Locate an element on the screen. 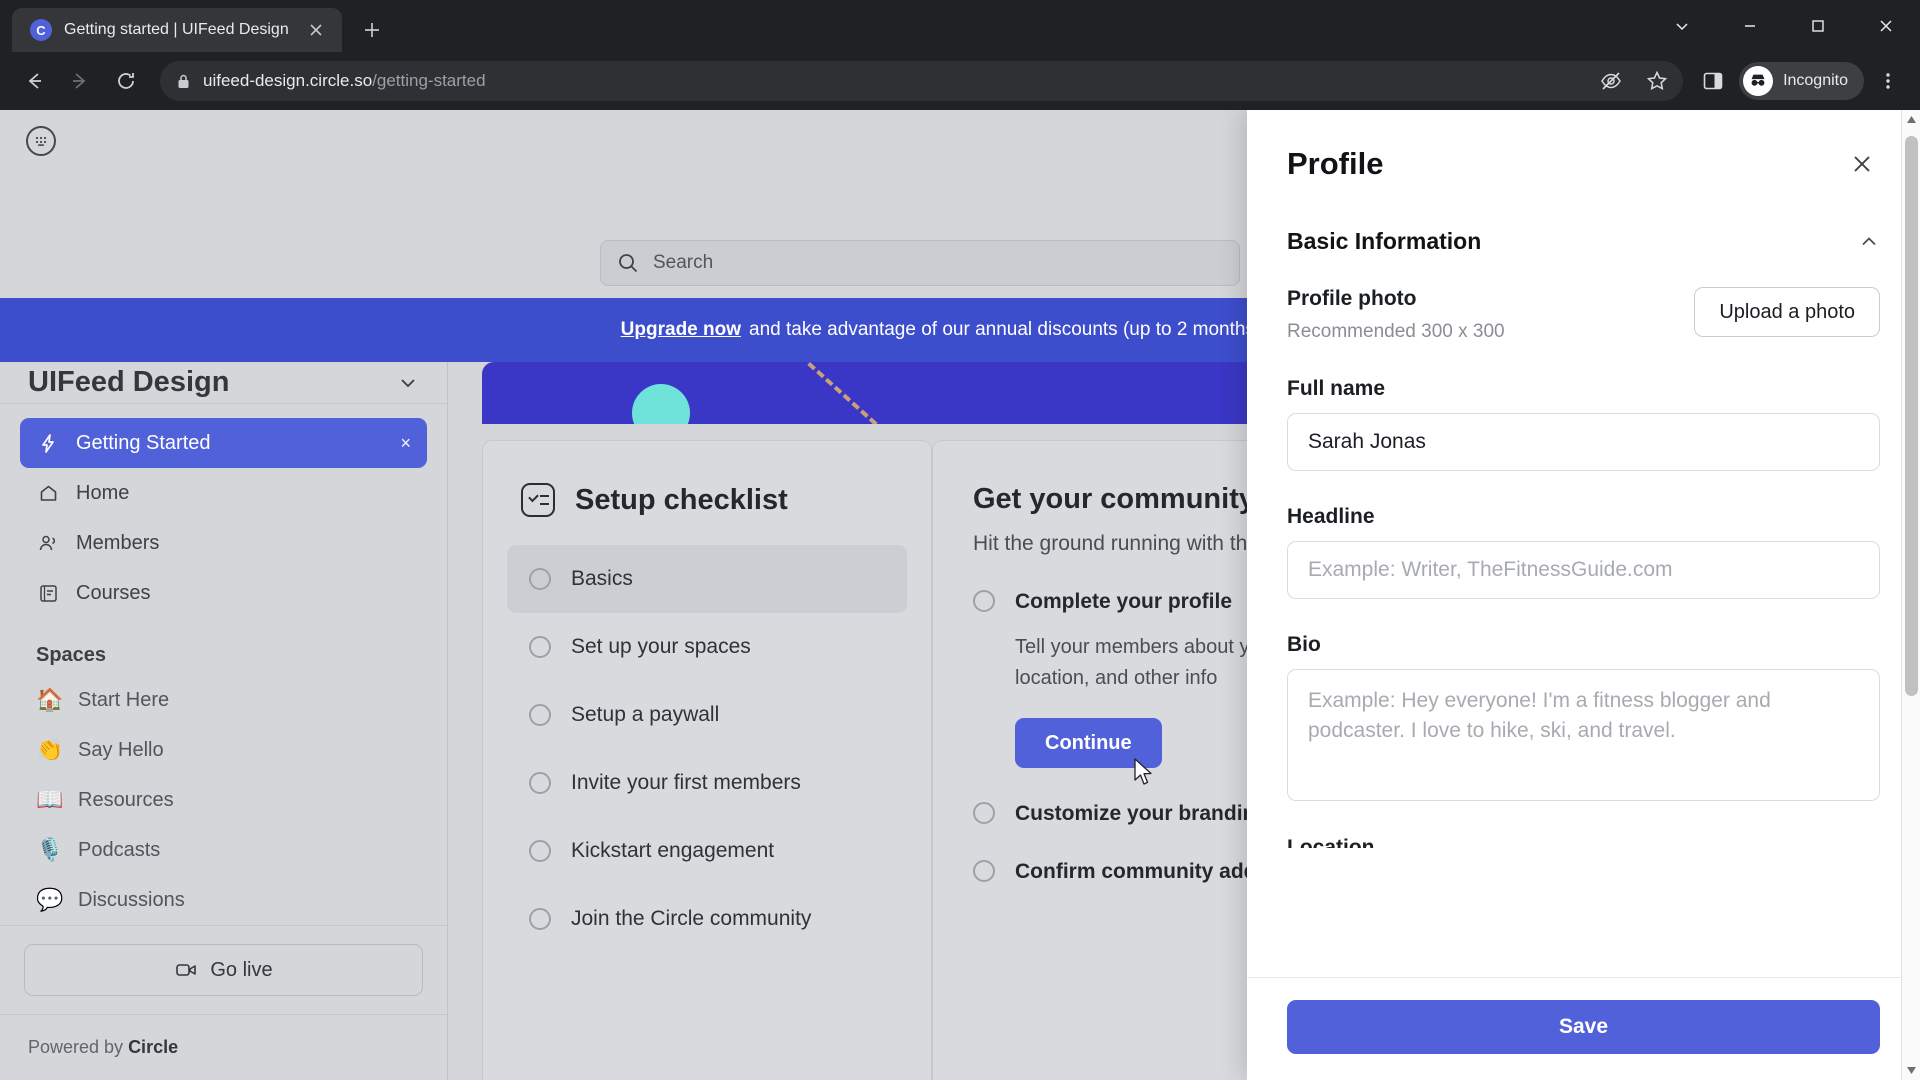 This screenshot has height=1080, width=1920. full-name-input is located at coordinates (1583, 442).